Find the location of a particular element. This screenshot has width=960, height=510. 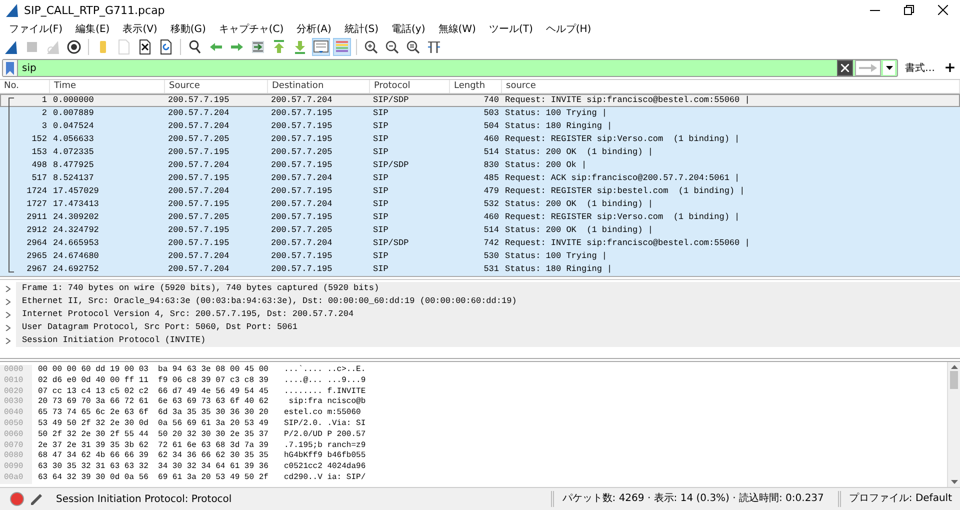

clear-button is located at coordinates (845, 68).